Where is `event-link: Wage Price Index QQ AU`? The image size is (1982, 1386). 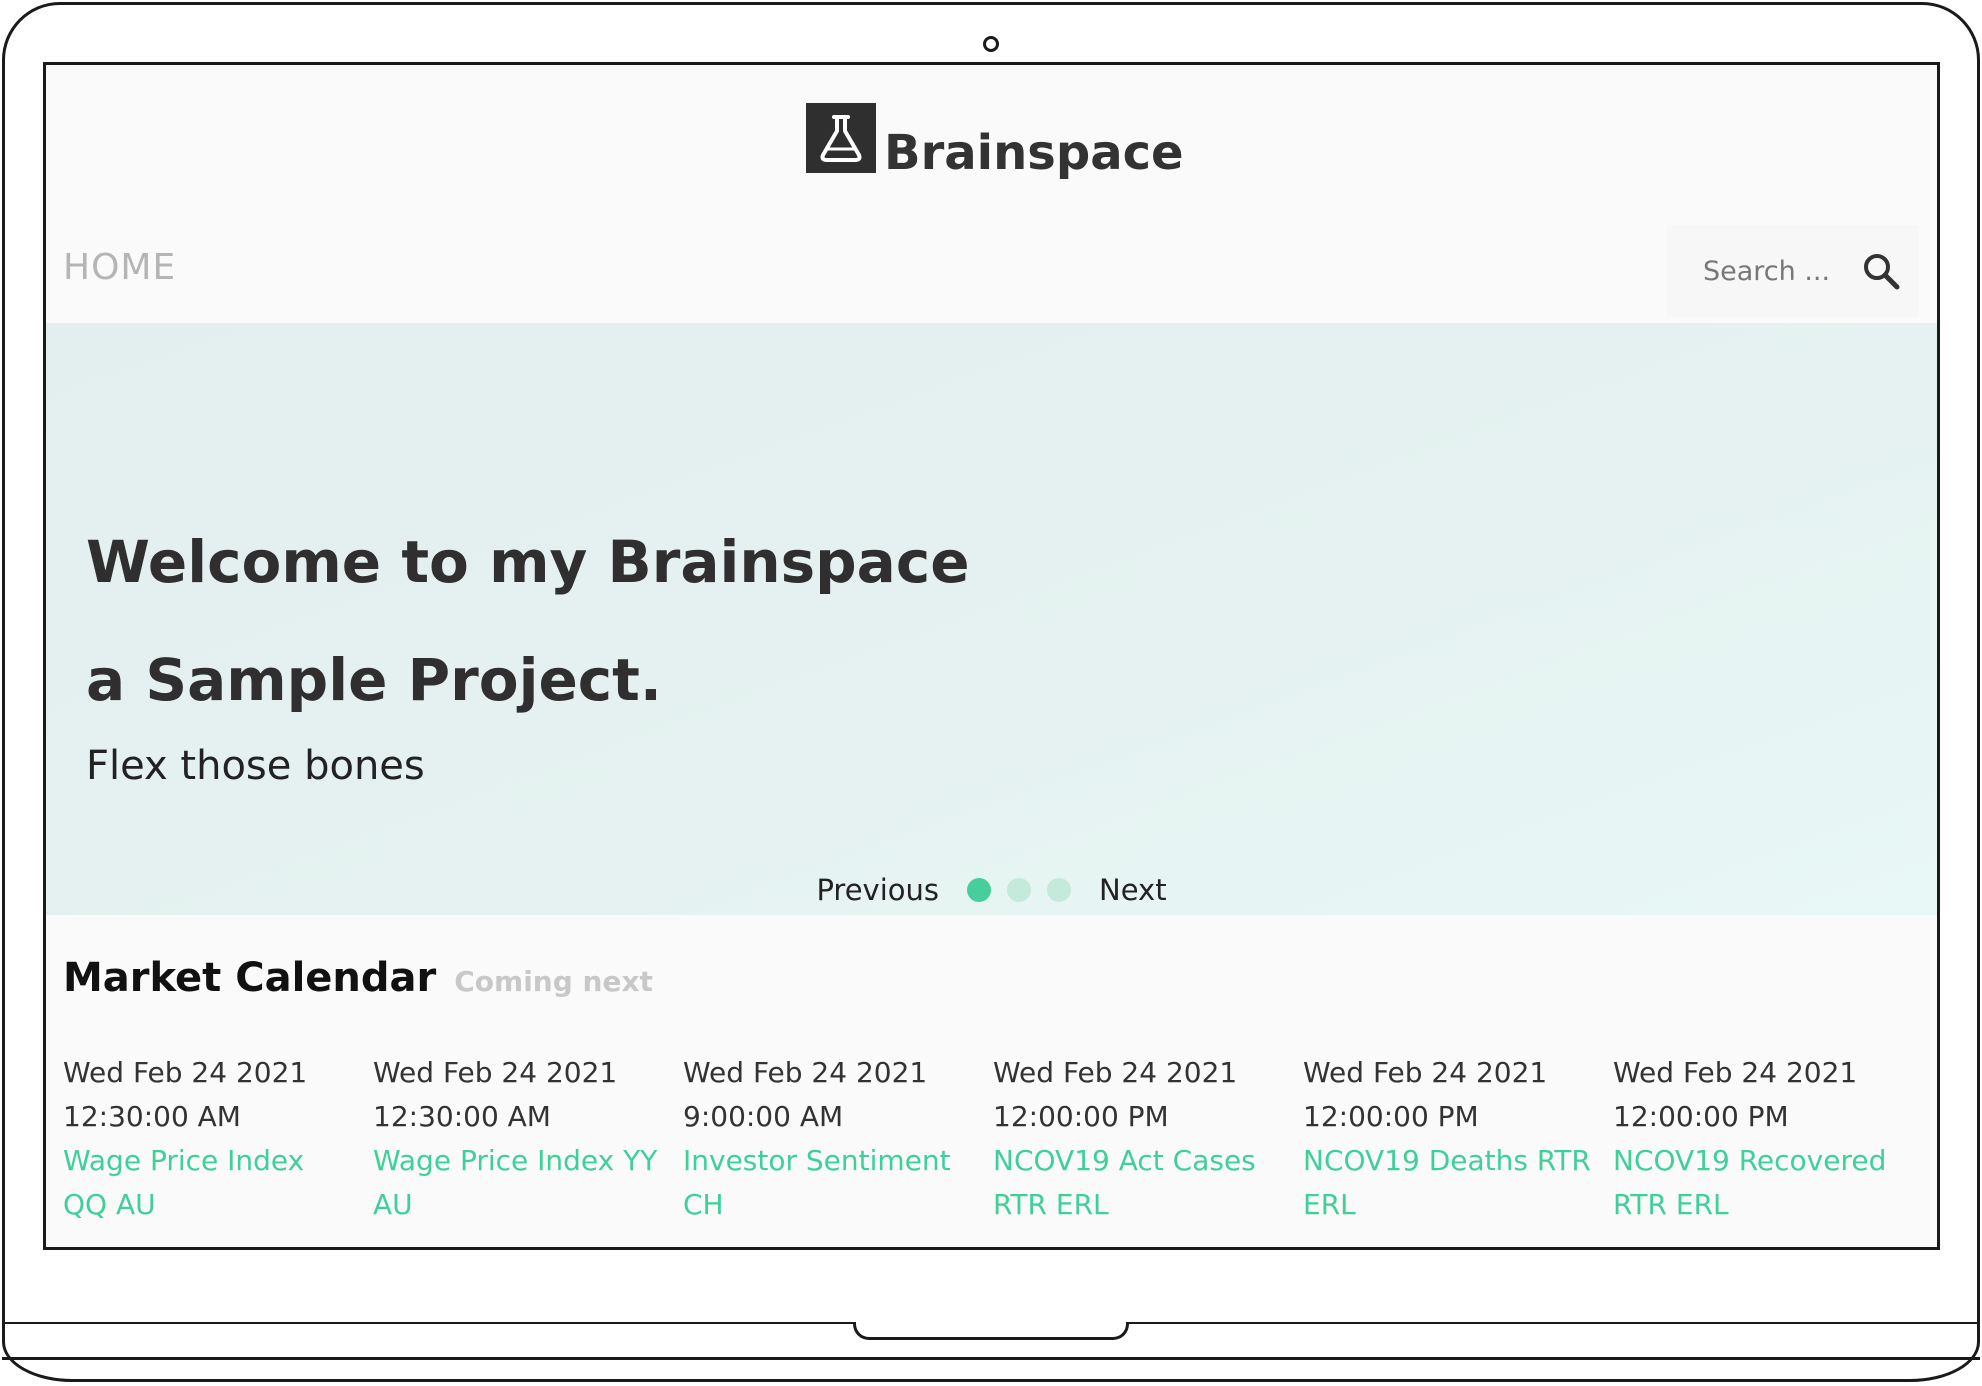
event-link: Wage Price Index QQ AU is located at coordinates (208, 1183).